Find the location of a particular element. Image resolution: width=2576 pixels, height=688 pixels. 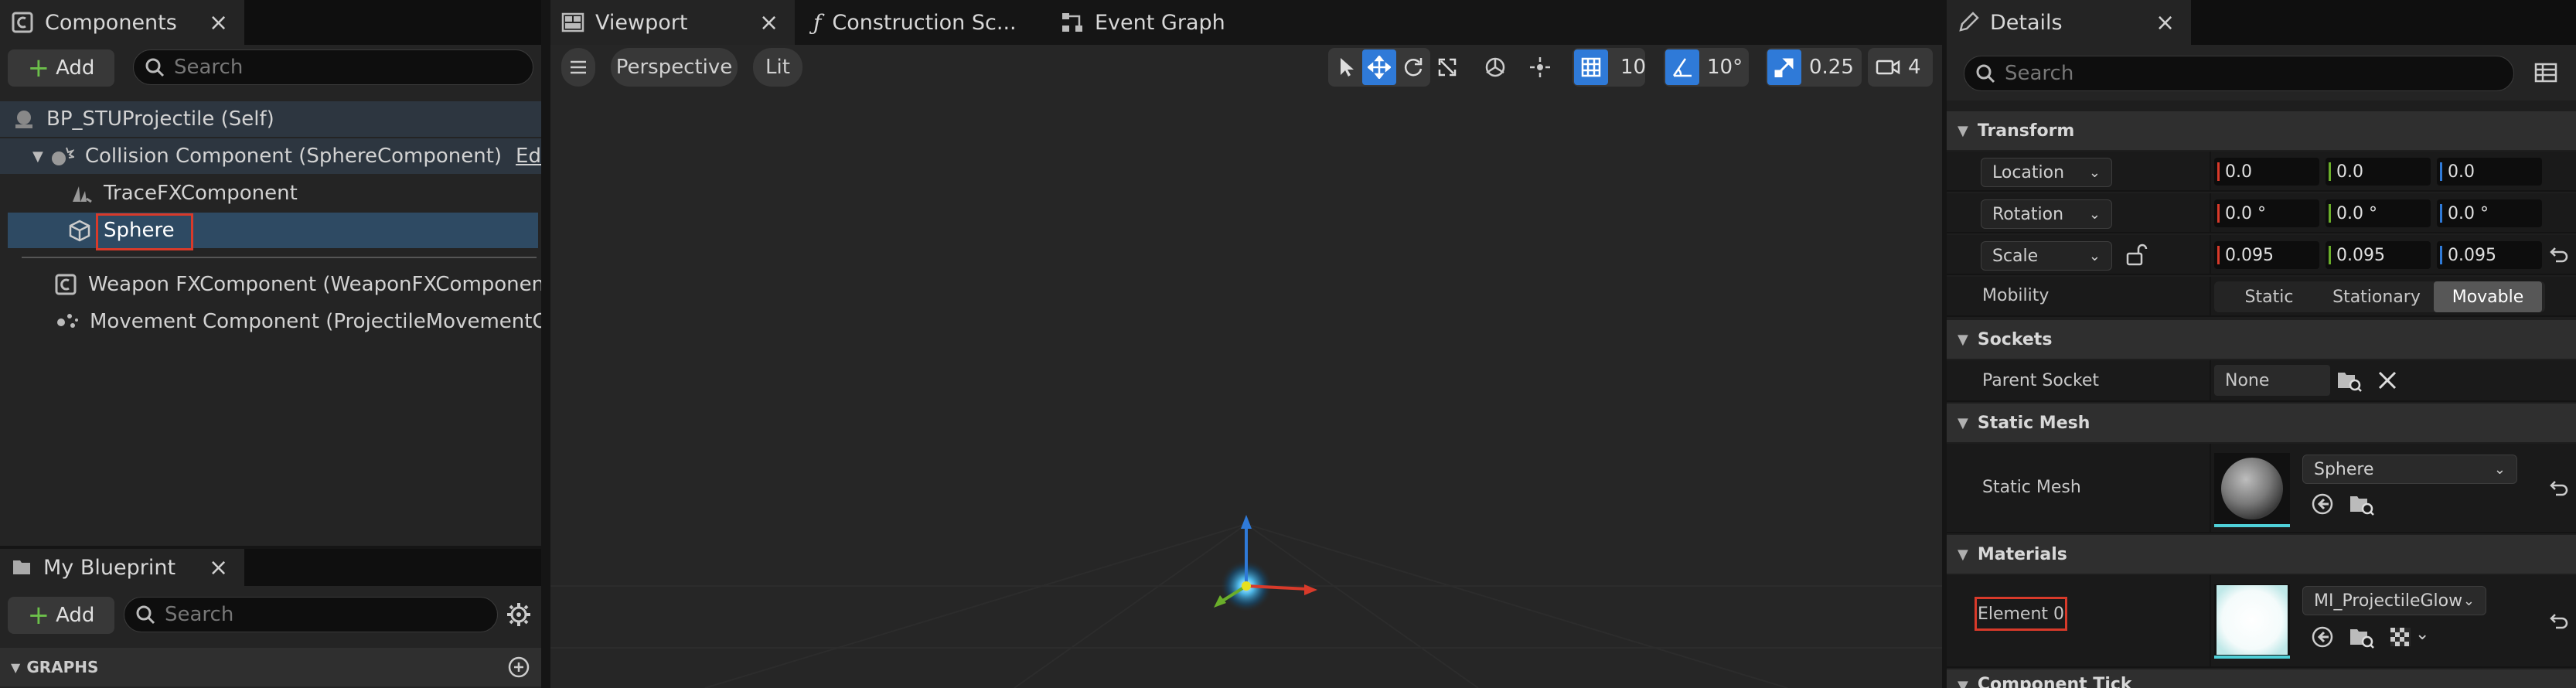

blueprint-search-input: Search is located at coordinates (311, 615).